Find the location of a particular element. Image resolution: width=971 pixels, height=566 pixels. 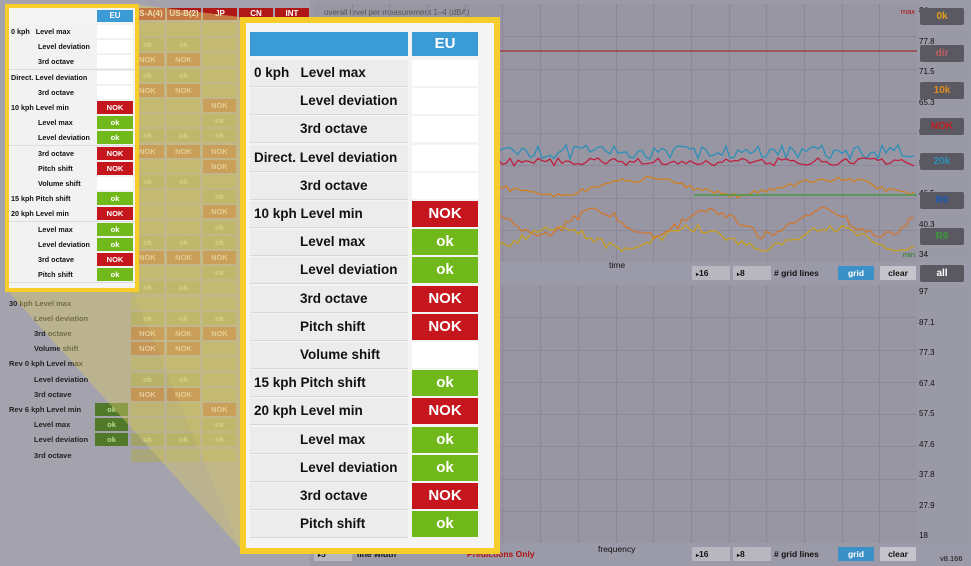

small-table-row: 20 kph Level min NOK is located at coordinates (72, 214).